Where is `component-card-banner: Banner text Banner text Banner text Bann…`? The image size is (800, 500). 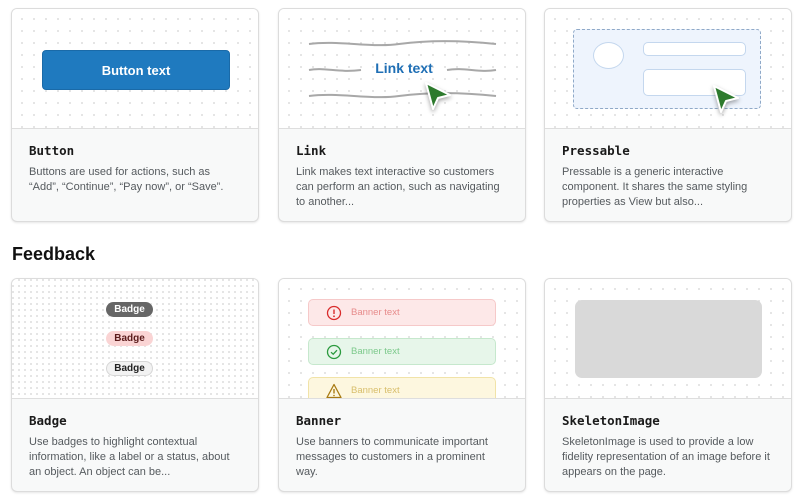
component-card-banner: Banner text Banner text Banner text Bann… is located at coordinates (402, 385).